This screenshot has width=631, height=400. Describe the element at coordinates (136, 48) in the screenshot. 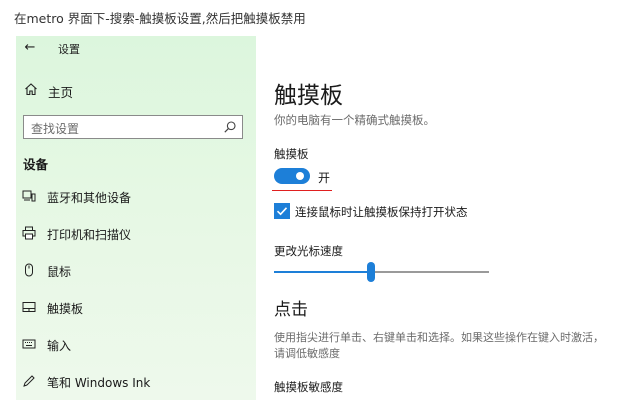

I see `title-bar: ← 设置` at that location.